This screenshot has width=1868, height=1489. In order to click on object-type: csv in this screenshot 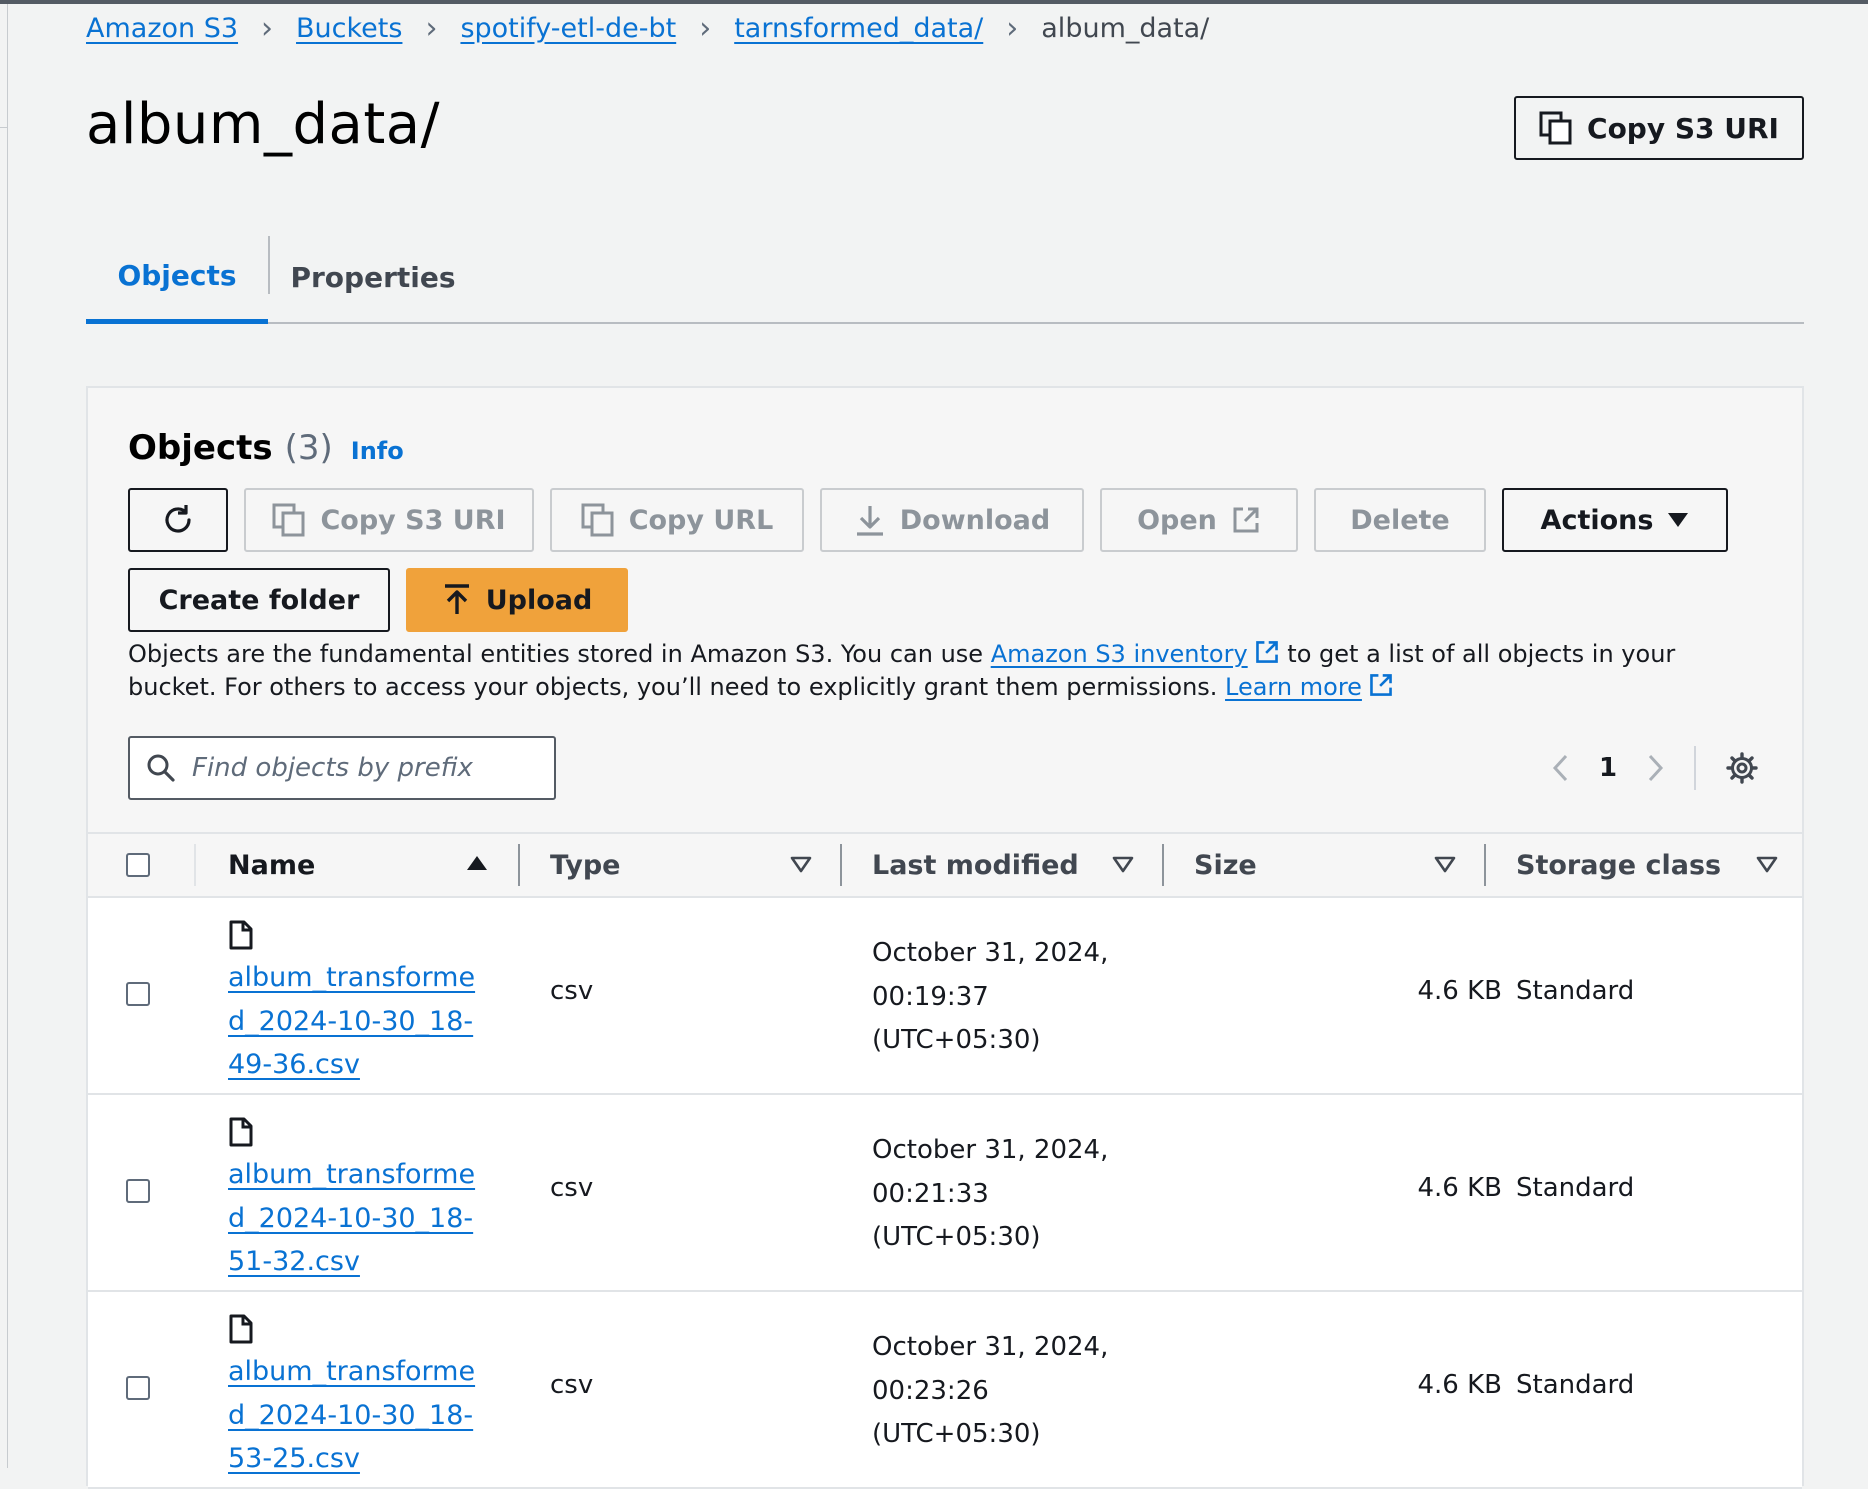, I will do `click(572, 1385)`.